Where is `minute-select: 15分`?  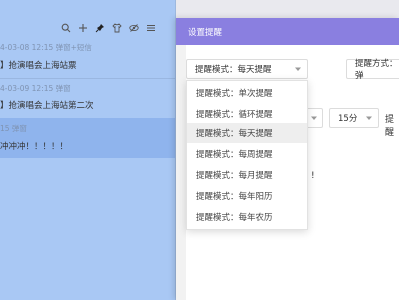 minute-select: 15分 is located at coordinates (354, 118).